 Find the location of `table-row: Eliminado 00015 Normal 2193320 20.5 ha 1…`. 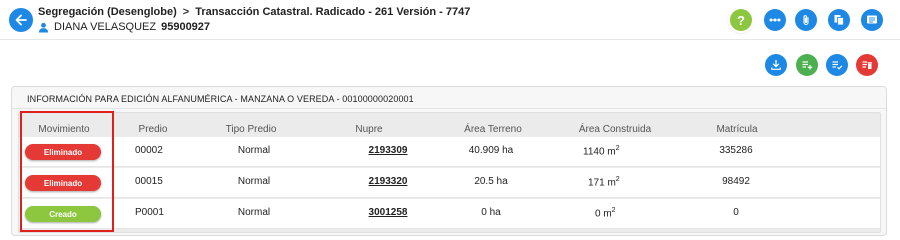

table-row: Eliminado 00015 Normal 2193320 20.5 ha 1… is located at coordinates (449, 183).